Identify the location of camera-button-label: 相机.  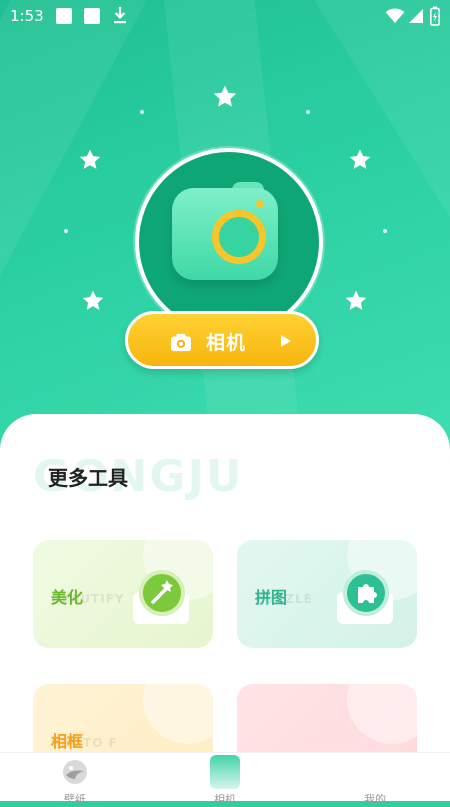
(226, 343).